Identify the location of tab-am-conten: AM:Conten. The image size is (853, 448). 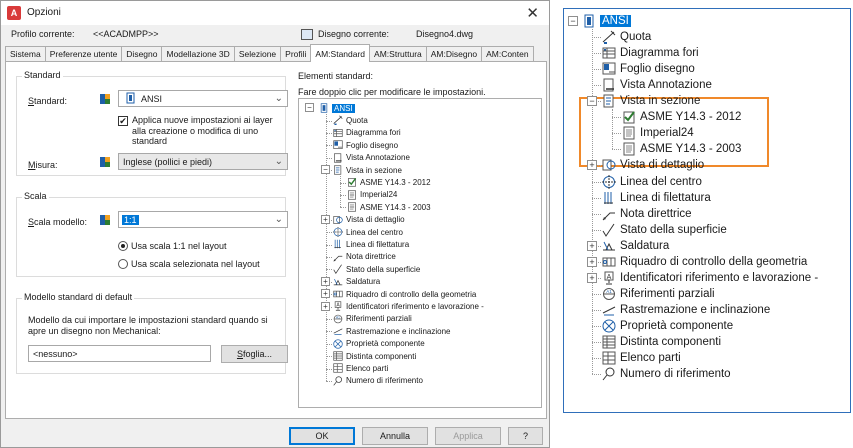
(507, 54).